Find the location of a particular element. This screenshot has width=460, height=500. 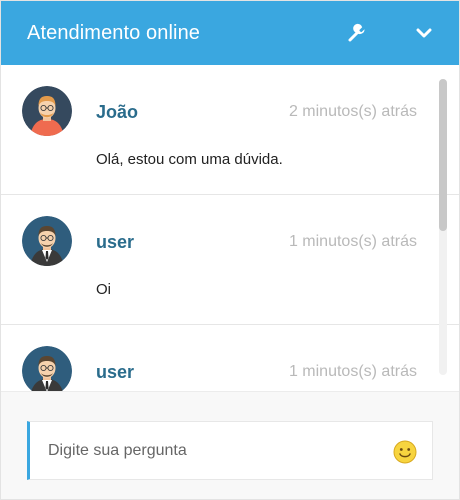

chat-header: Atendimento online is located at coordinates (230, 33).